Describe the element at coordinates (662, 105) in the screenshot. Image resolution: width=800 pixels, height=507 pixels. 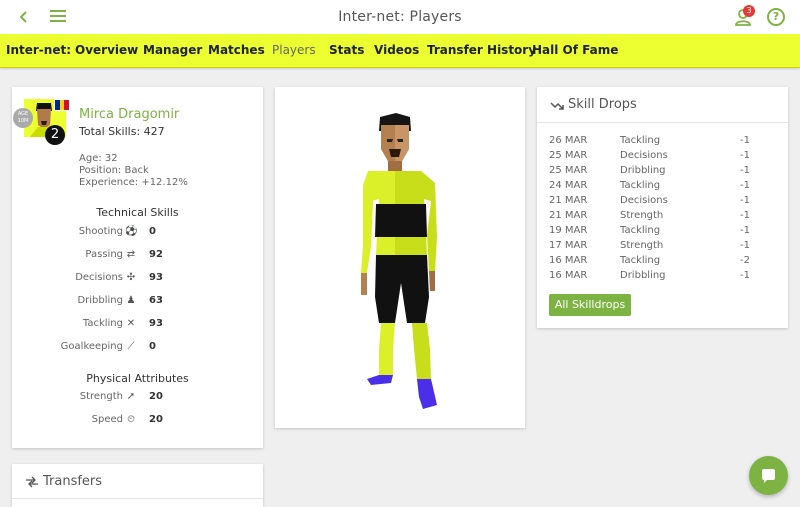
I see `skill-drops-header: Skill Drops` at that location.